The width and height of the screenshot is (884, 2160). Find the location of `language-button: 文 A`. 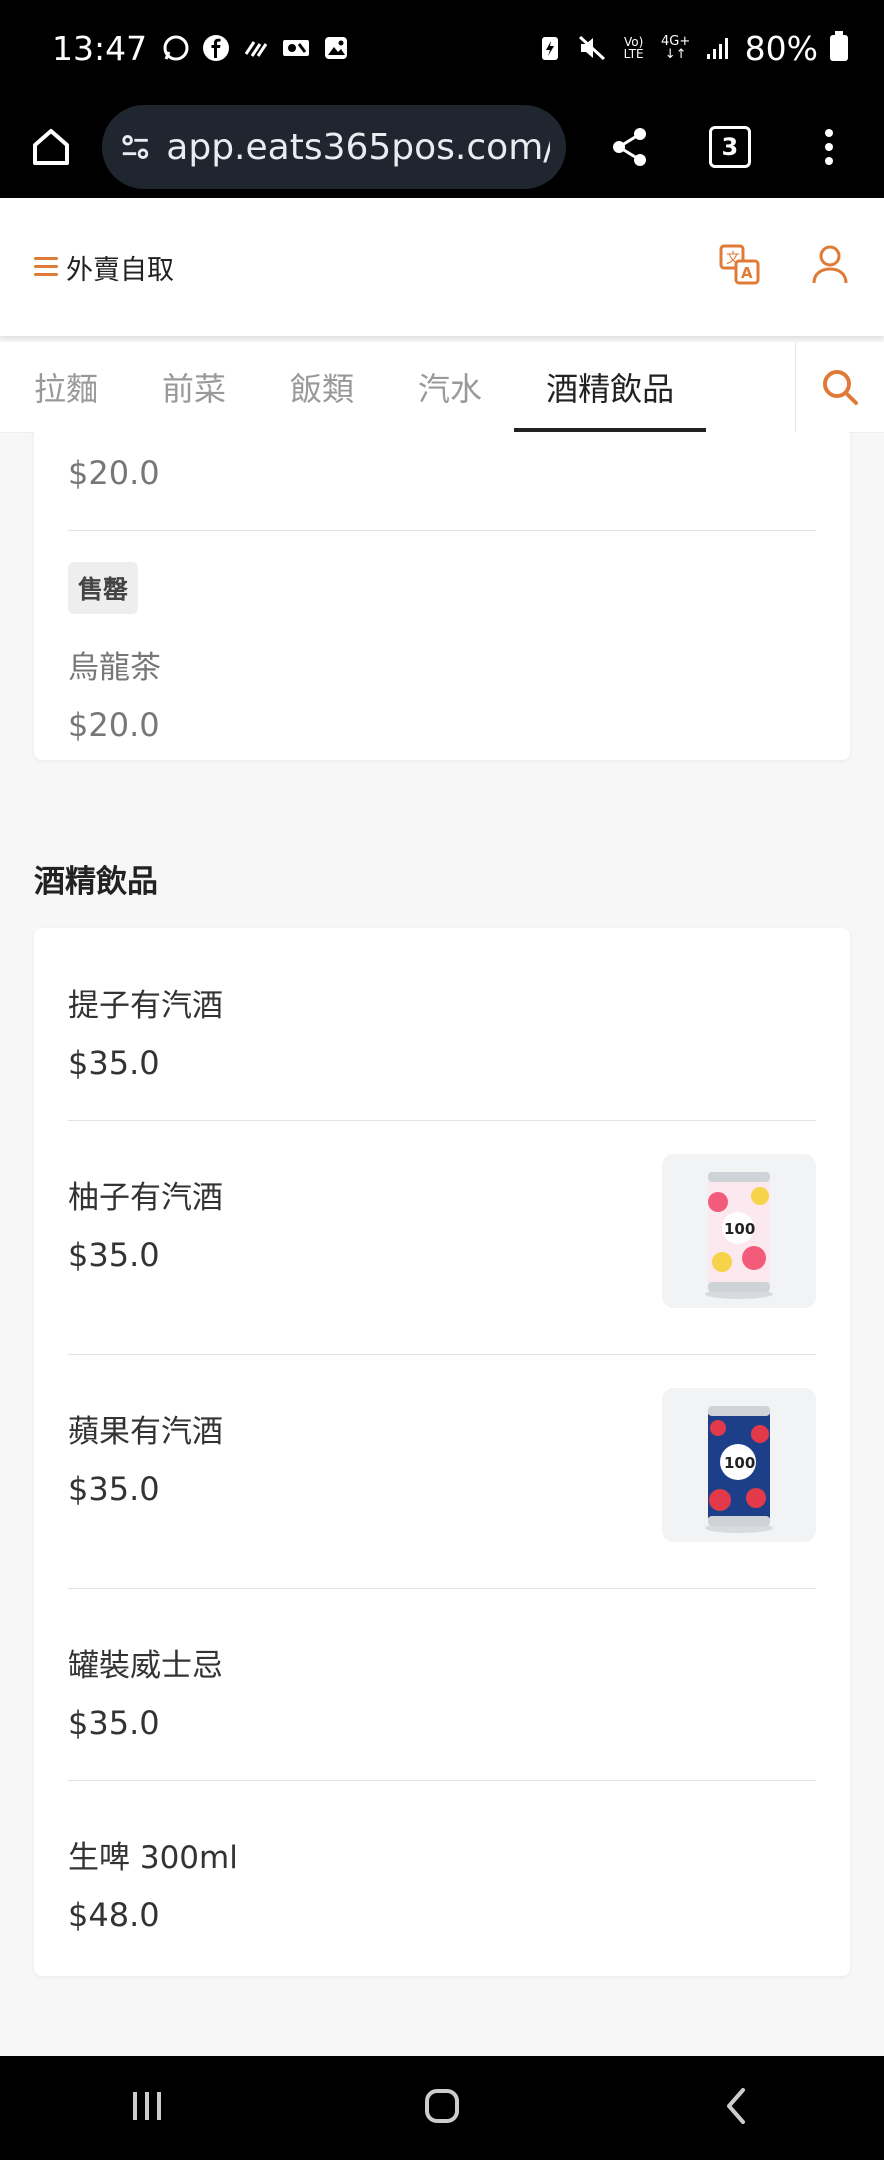

language-button: 文 A is located at coordinates (740, 267).